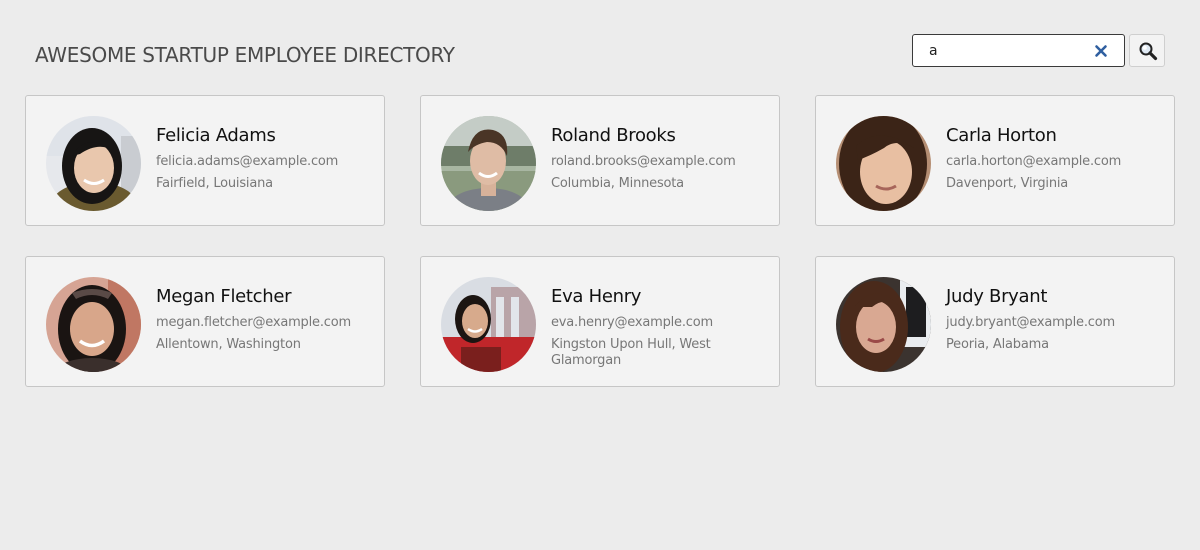 This screenshot has width=1200, height=550. What do you see at coordinates (617, 183) in the screenshot?
I see `employee-location: Columbia, Minnesota` at bounding box center [617, 183].